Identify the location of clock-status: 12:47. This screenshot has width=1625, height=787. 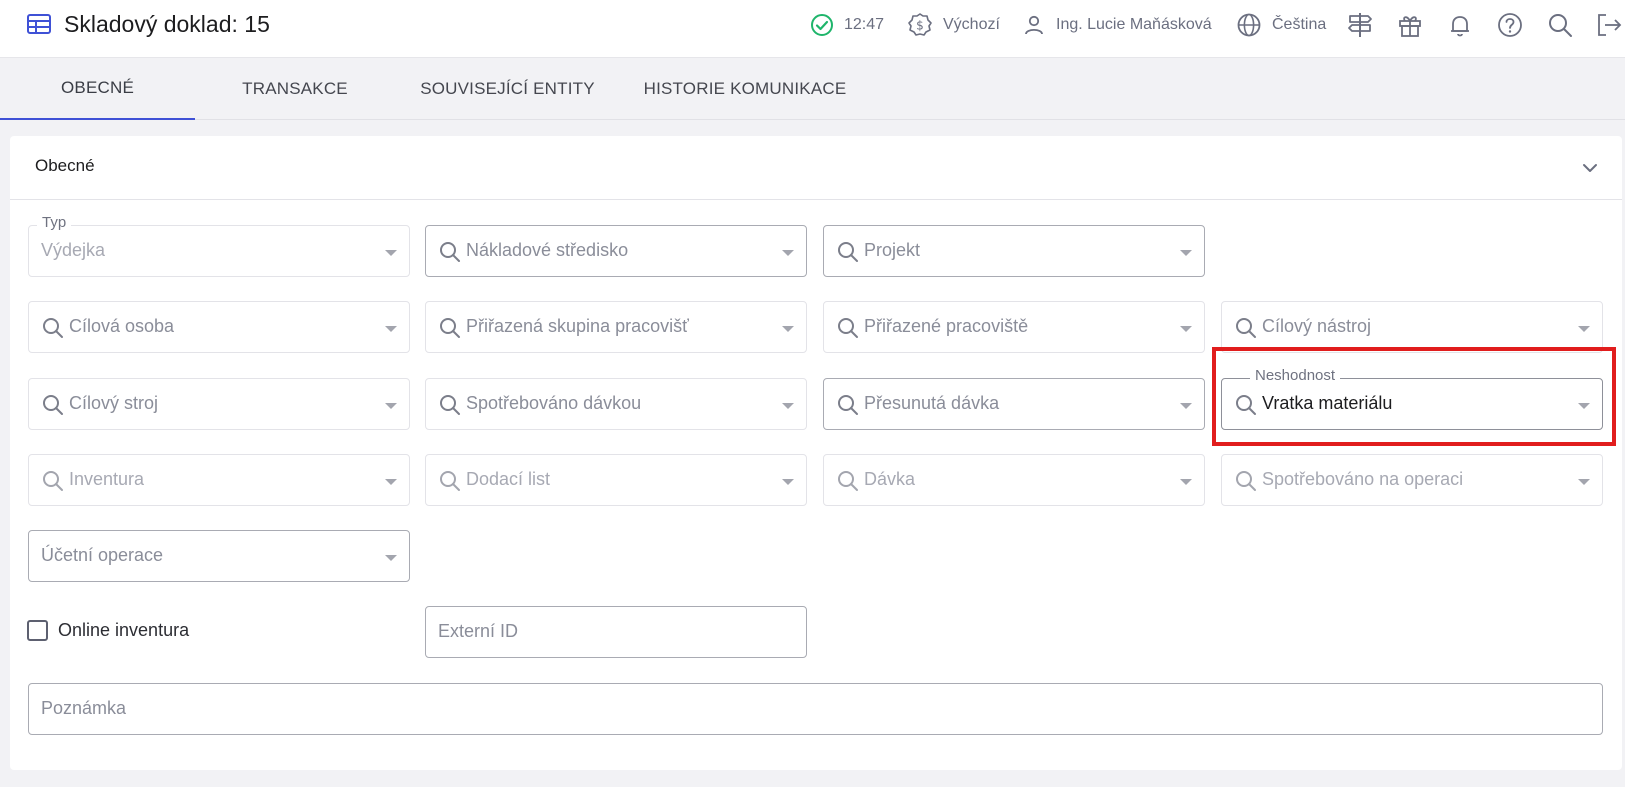
(847, 25).